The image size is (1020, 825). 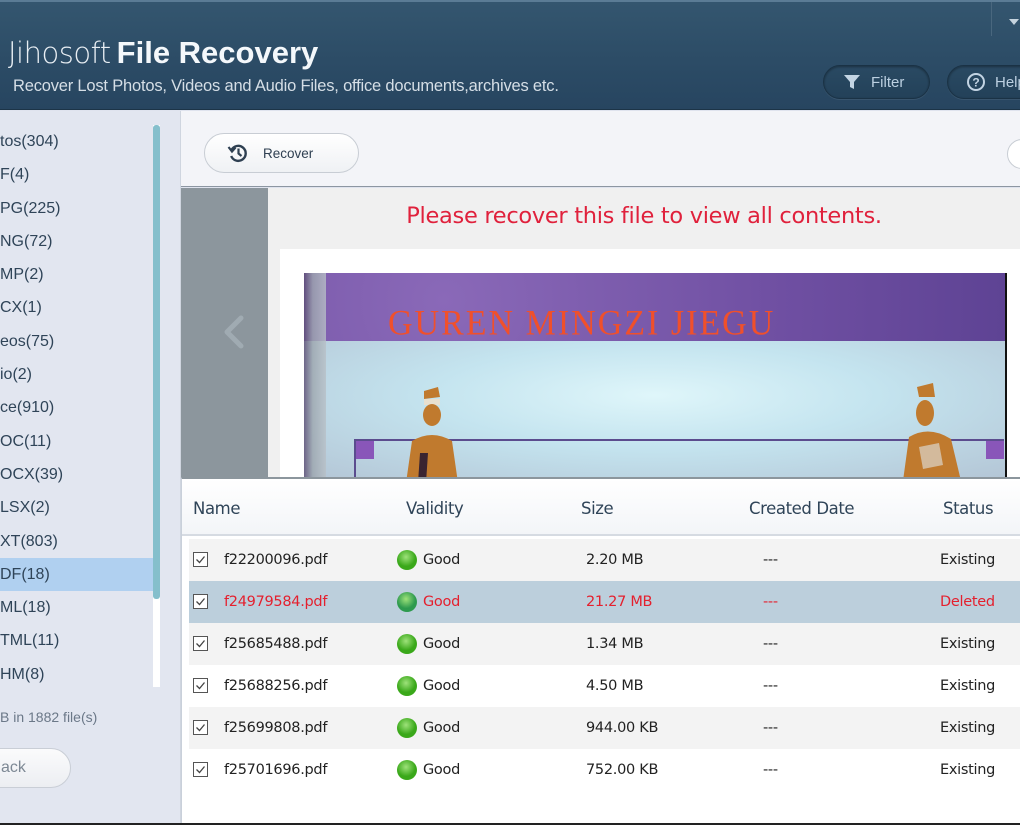 I want to click on file-size: 2.20 MB, so click(x=615, y=560).